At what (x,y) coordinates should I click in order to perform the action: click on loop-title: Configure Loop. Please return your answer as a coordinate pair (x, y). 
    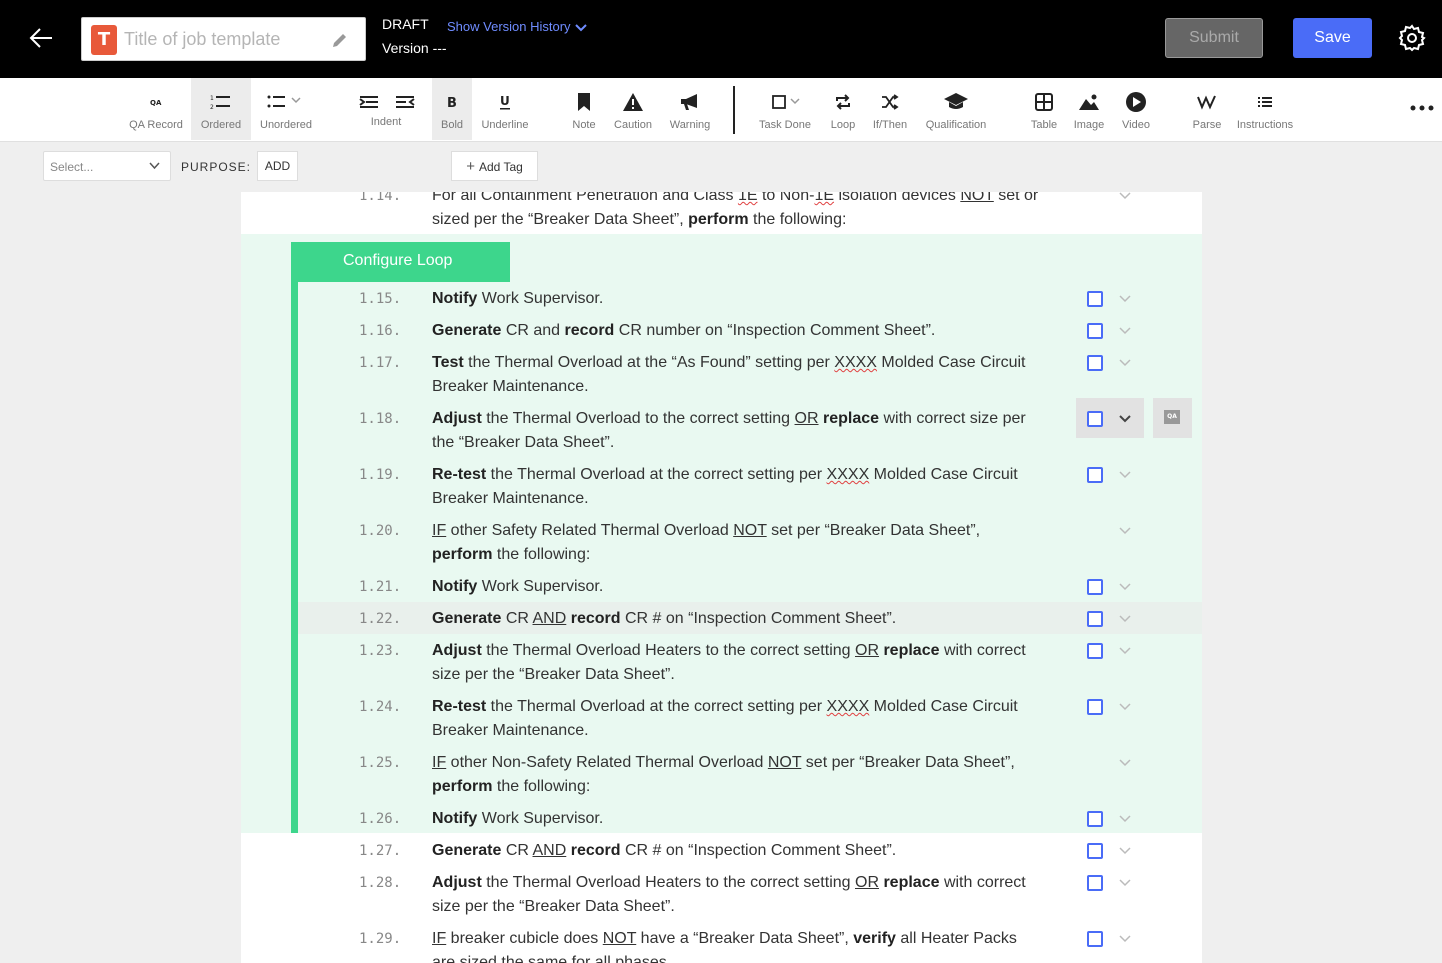
    Looking at the image, I should click on (400, 262).